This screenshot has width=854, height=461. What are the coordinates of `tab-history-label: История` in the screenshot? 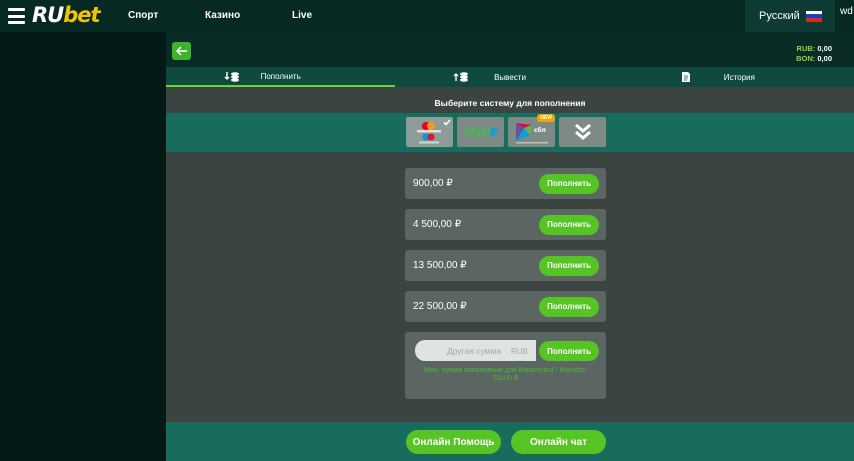 It's located at (739, 77).